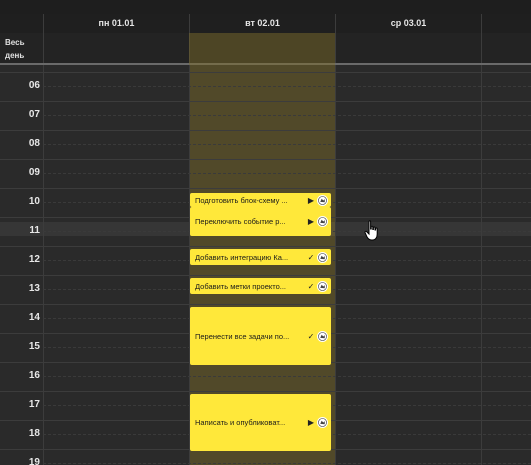 The width and height of the screenshot is (531, 465). What do you see at coordinates (34, 201) in the screenshot?
I see `hour-label: 10` at bounding box center [34, 201].